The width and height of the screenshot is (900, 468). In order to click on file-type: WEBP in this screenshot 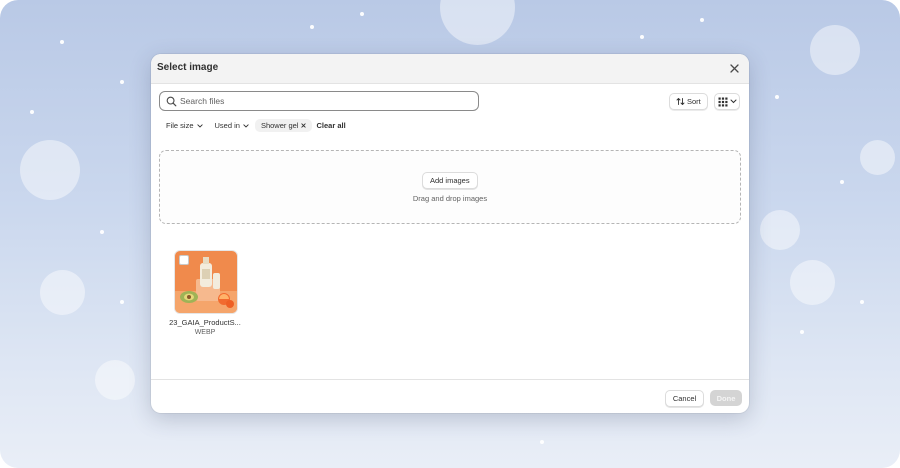, I will do `click(205, 332)`.